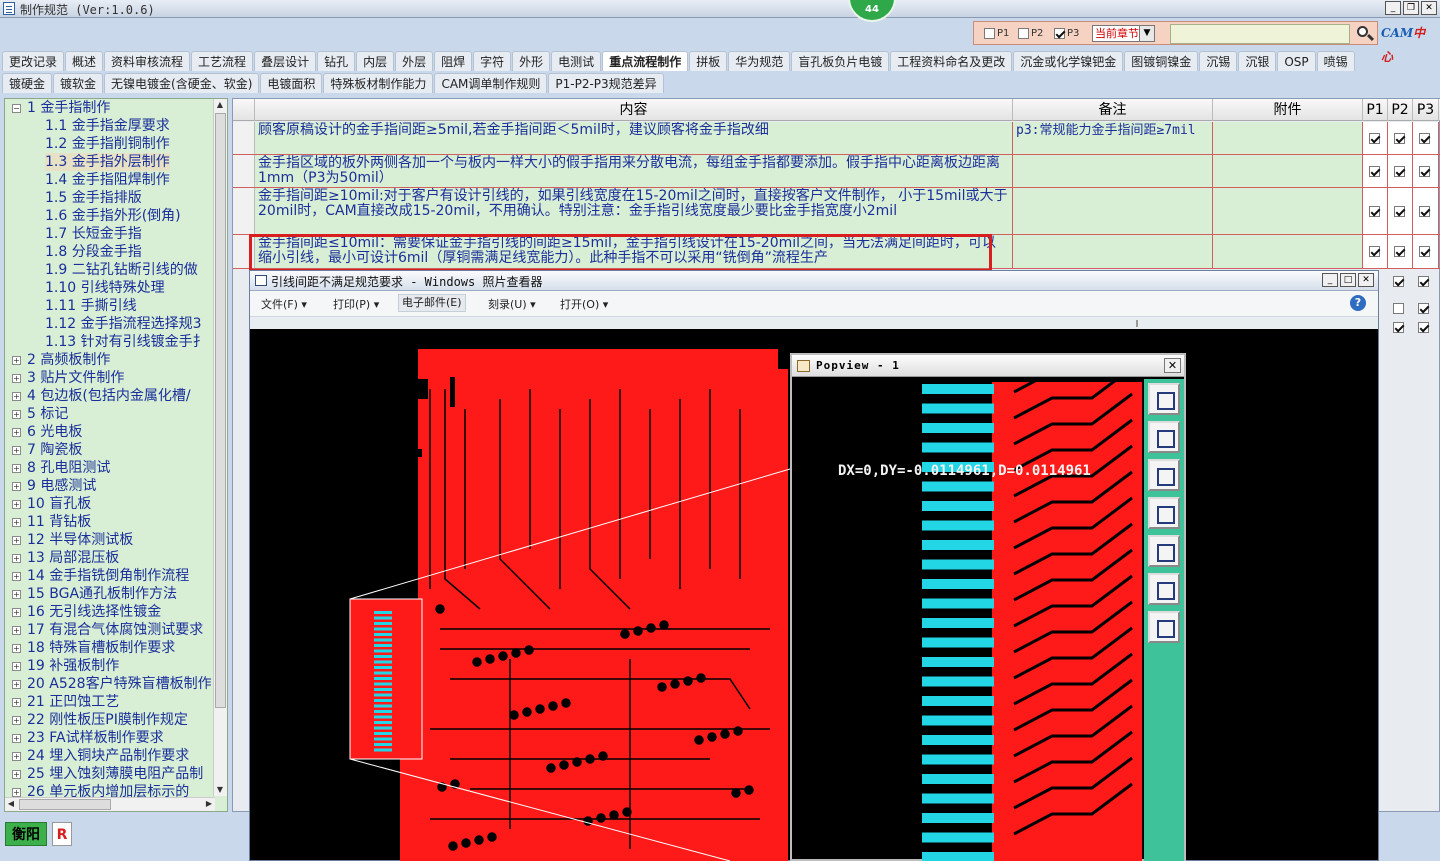  I want to click on tab-tabrow1-13: 拼板, so click(708, 61).